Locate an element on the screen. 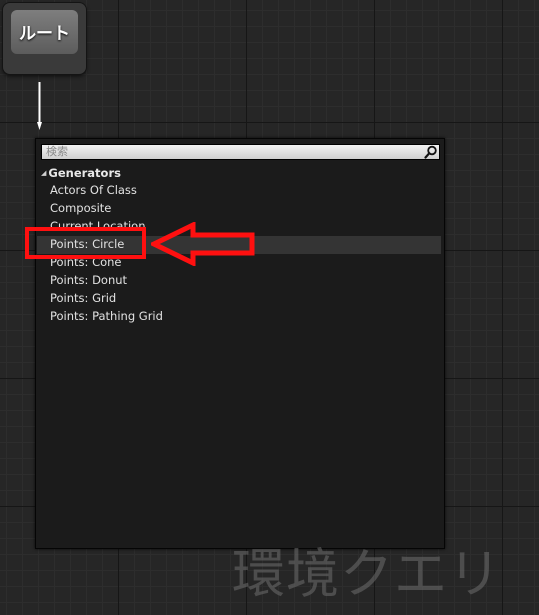 This screenshot has width=539, height=615. root-node-label: ルート is located at coordinates (44, 34).